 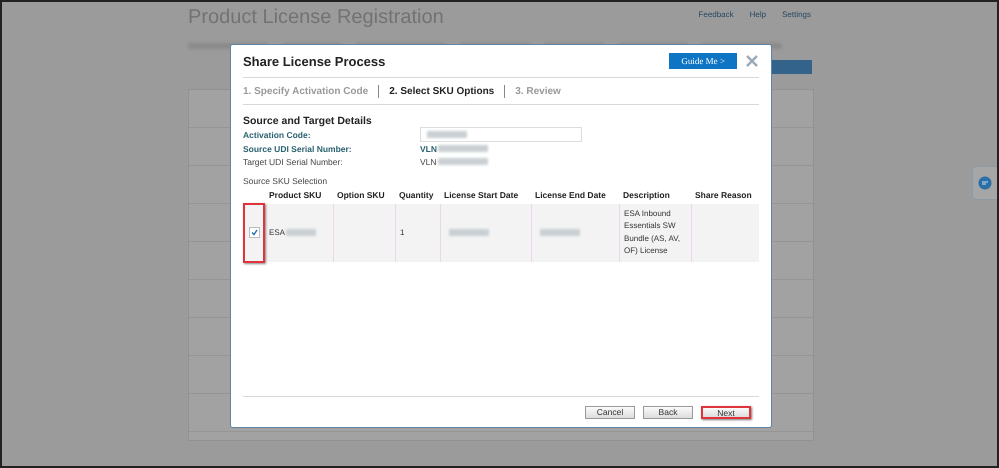 What do you see at coordinates (481, 195) in the screenshot?
I see `column-header: License Start Date` at bounding box center [481, 195].